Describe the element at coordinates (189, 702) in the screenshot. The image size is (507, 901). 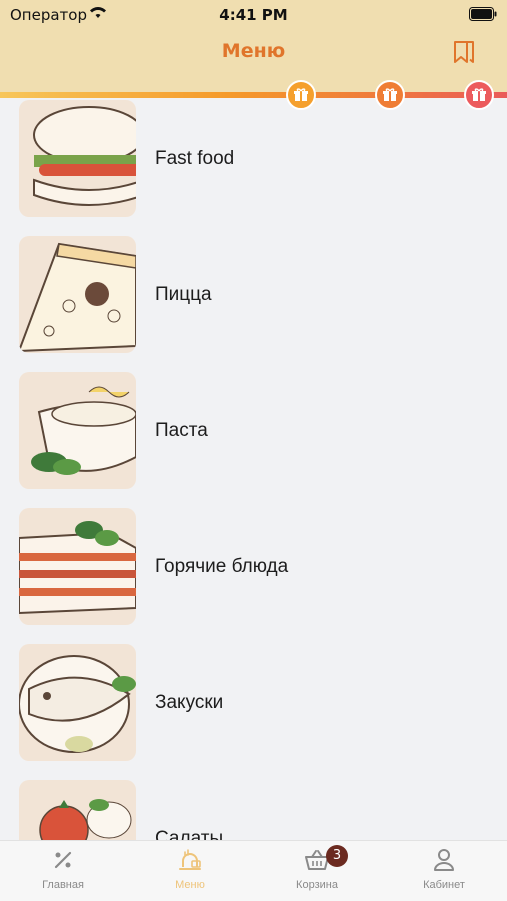
I see `menu-item-label: Закуски` at that location.